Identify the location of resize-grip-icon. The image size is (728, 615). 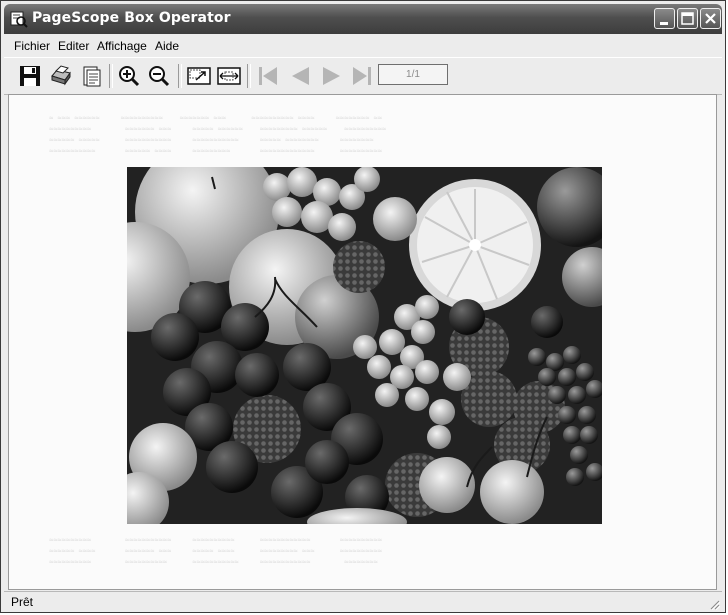
(714, 604).